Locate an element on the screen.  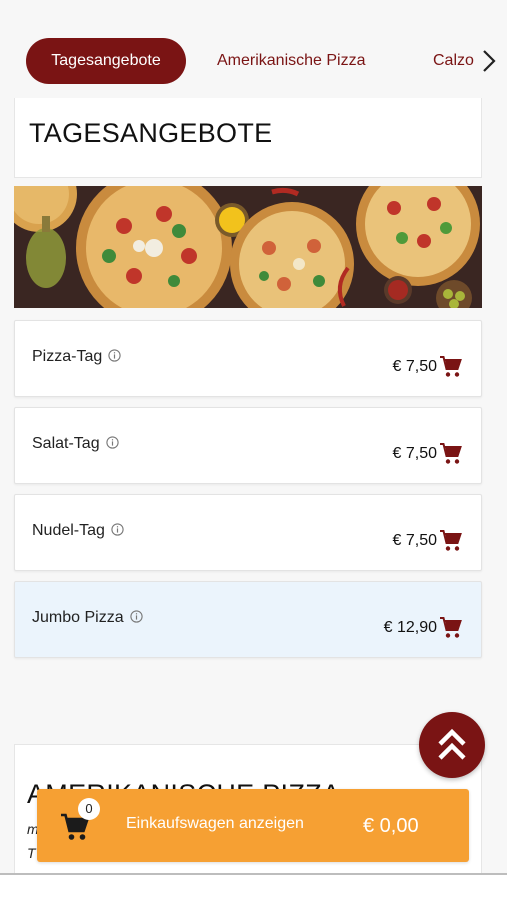
category-tabs: Tagesangebote Amerikanische Pizza Calzo is located at coordinates (253, 50).